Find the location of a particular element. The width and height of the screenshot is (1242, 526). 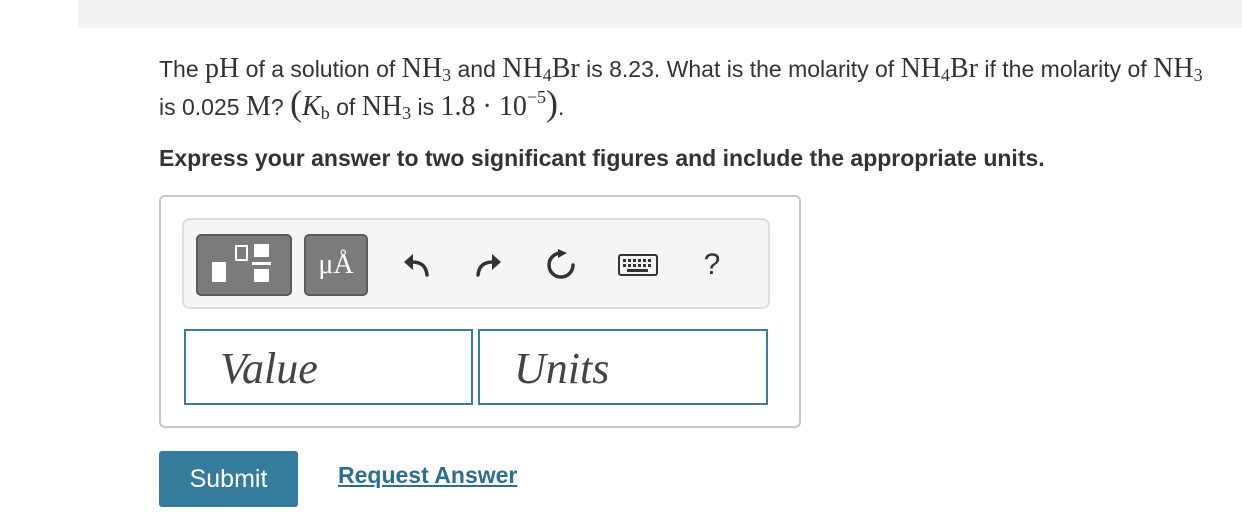

keyboard-button is located at coordinates (638, 265).